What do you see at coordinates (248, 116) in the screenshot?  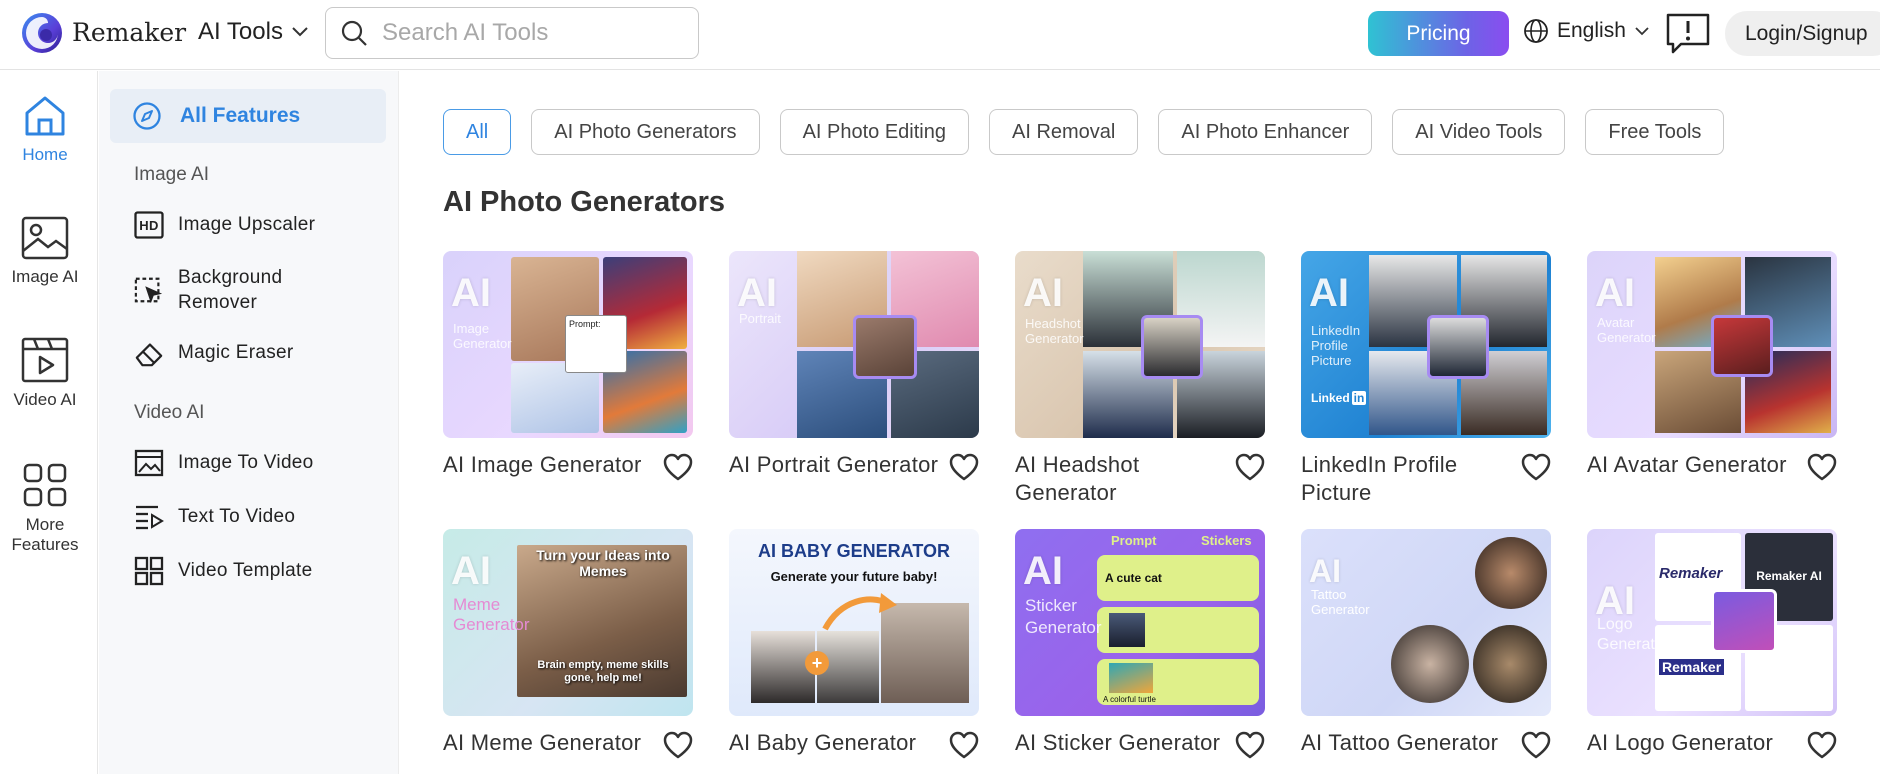 I see `all-features-button: All Features` at bounding box center [248, 116].